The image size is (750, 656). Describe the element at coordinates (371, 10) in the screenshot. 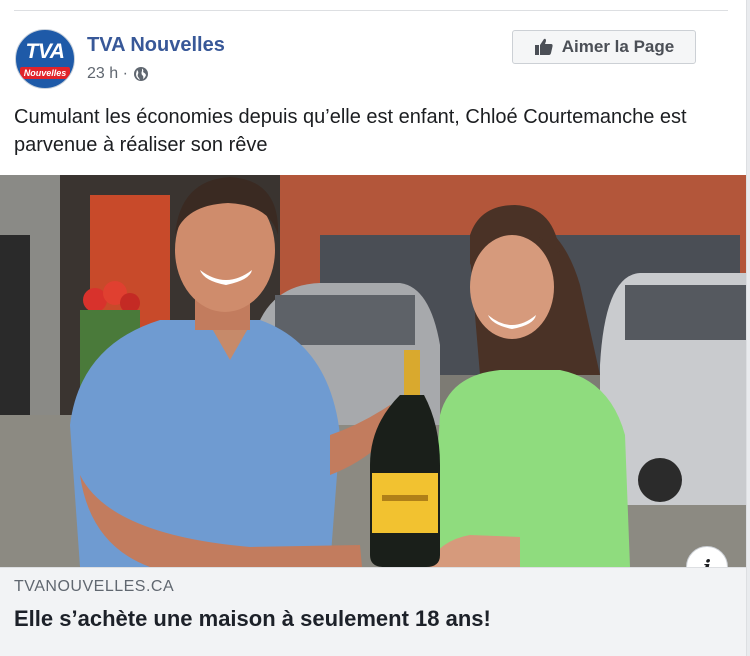

I see `divider` at that location.